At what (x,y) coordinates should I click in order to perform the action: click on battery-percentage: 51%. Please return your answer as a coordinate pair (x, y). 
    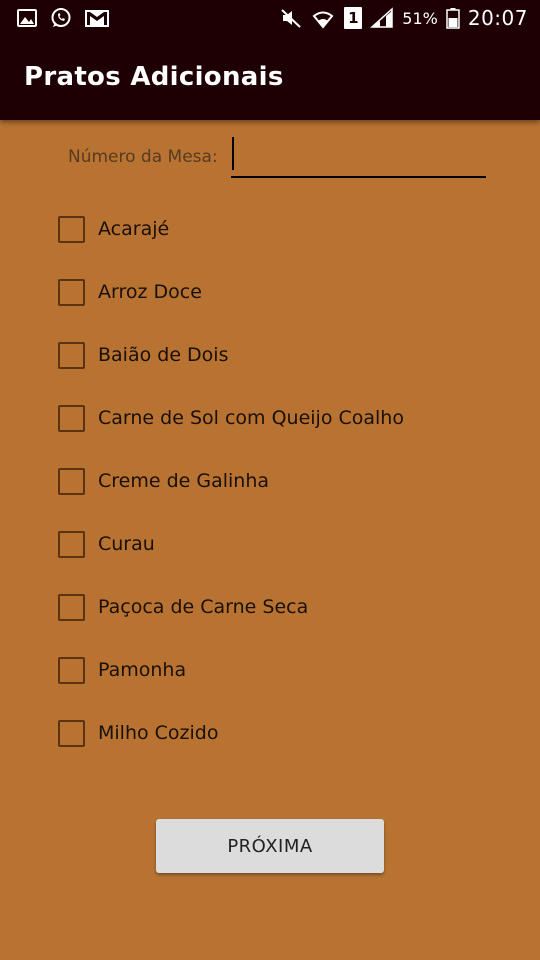
    Looking at the image, I should click on (420, 18).